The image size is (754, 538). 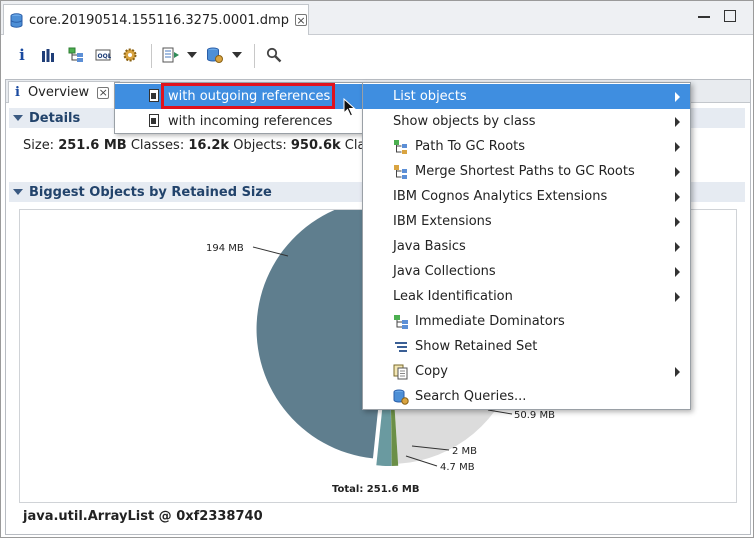 I want to click on selected-object-label: java.util.ArrayList @ 0xf2338740, so click(x=143, y=516).